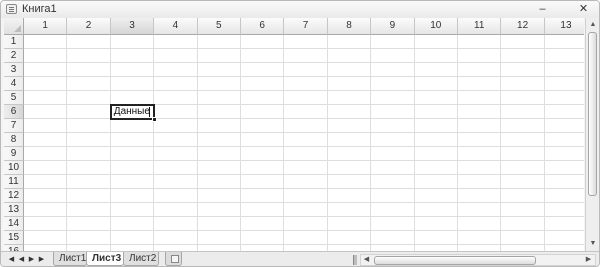 The width and height of the screenshot is (600, 267). Describe the element at coordinates (583, 9) in the screenshot. I see `close-button: ✕` at that location.